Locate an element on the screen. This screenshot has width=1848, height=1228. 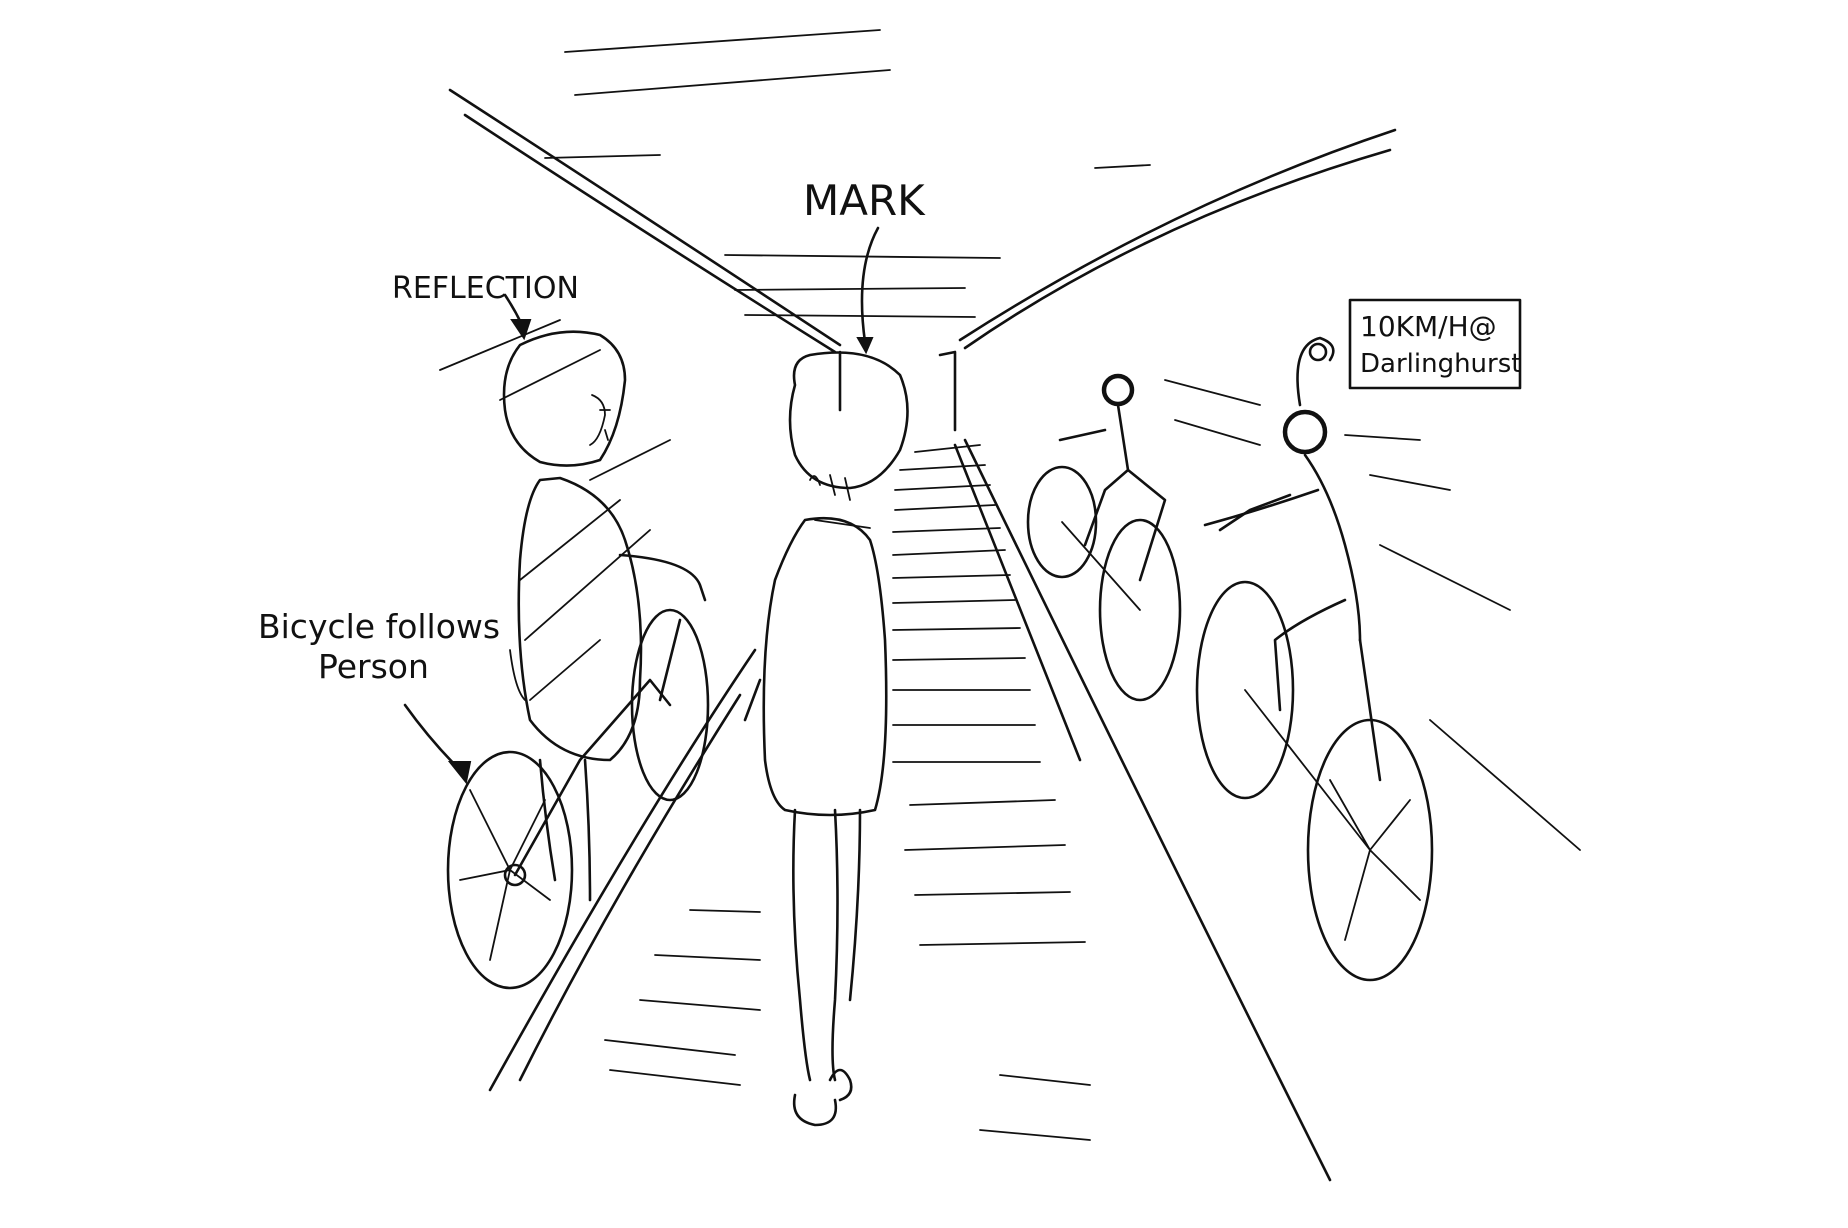
bicycle-follows-arrow is located at coordinates (432, 737).